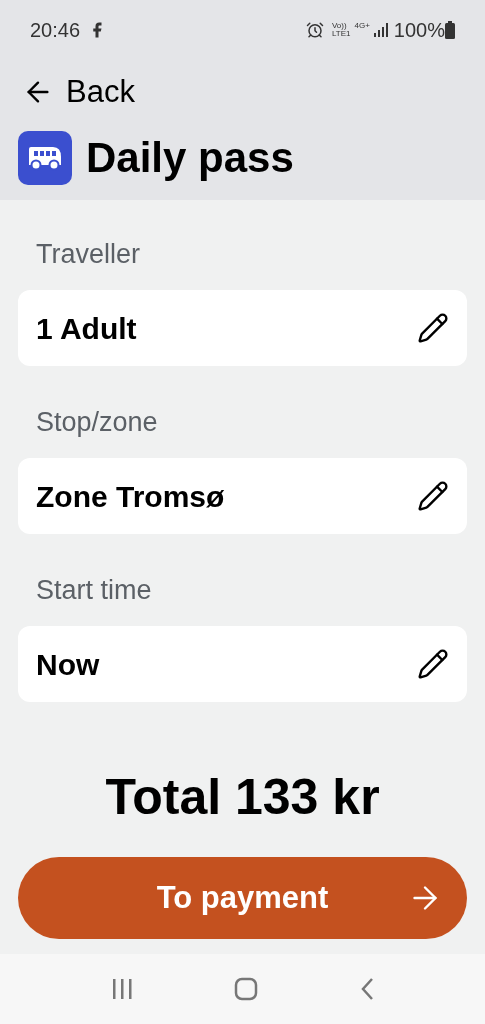 Image resolution: width=485 pixels, height=1024 pixels. Describe the element at coordinates (450, 30) in the screenshot. I see `battery-icon` at that location.